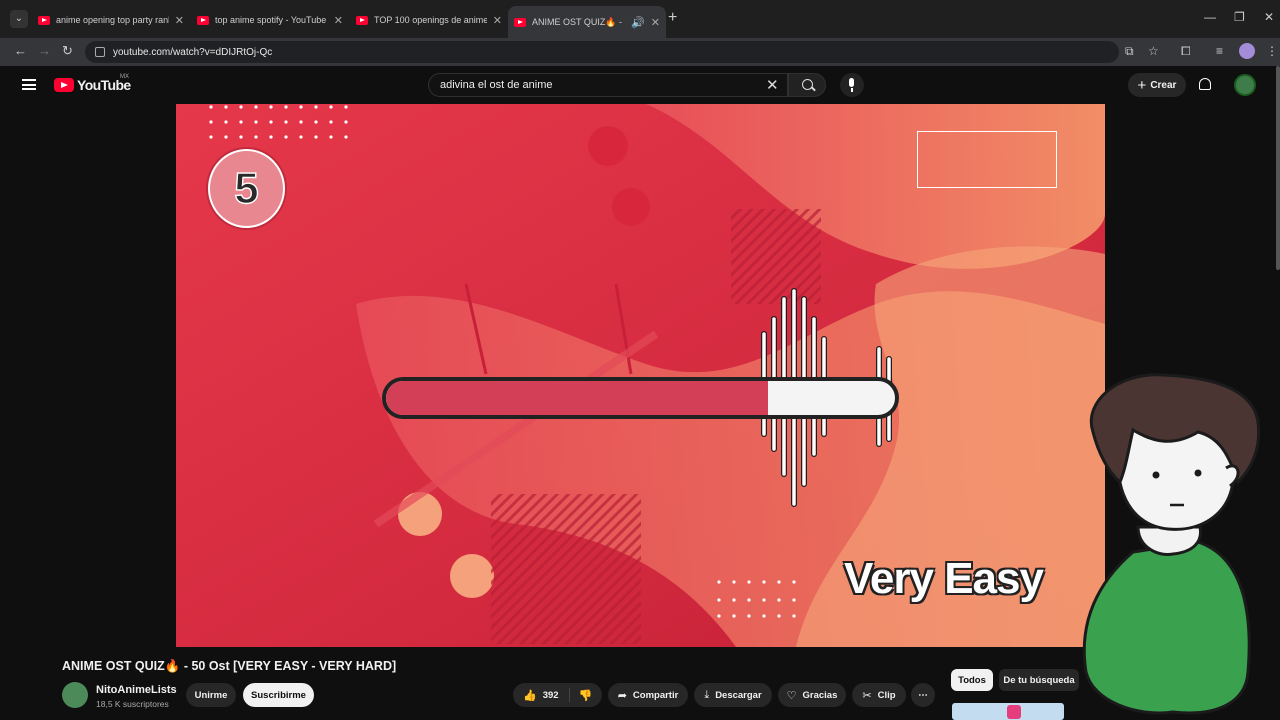 The image size is (1280, 720). What do you see at coordinates (577, 398) in the screenshot?
I see `quiz-progress-fill` at bounding box center [577, 398].